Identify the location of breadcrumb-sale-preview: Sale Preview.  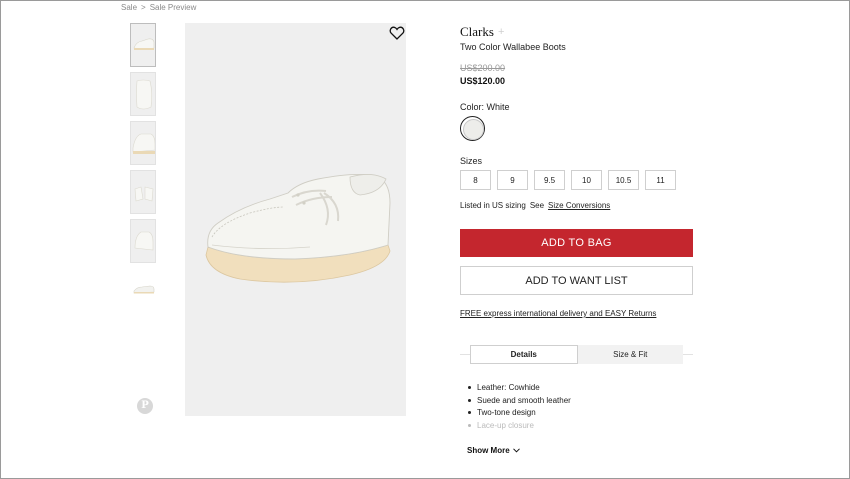
(173, 7).